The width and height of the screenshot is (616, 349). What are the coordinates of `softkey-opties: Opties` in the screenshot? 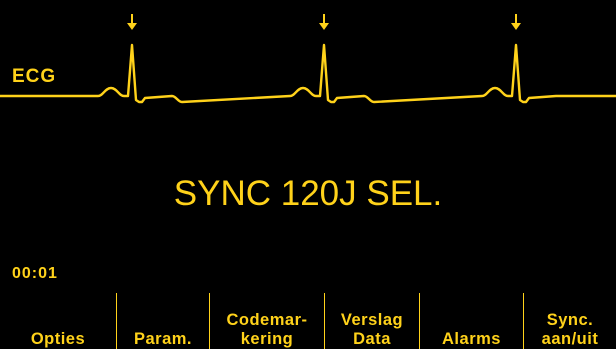 It's located at (58, 321).